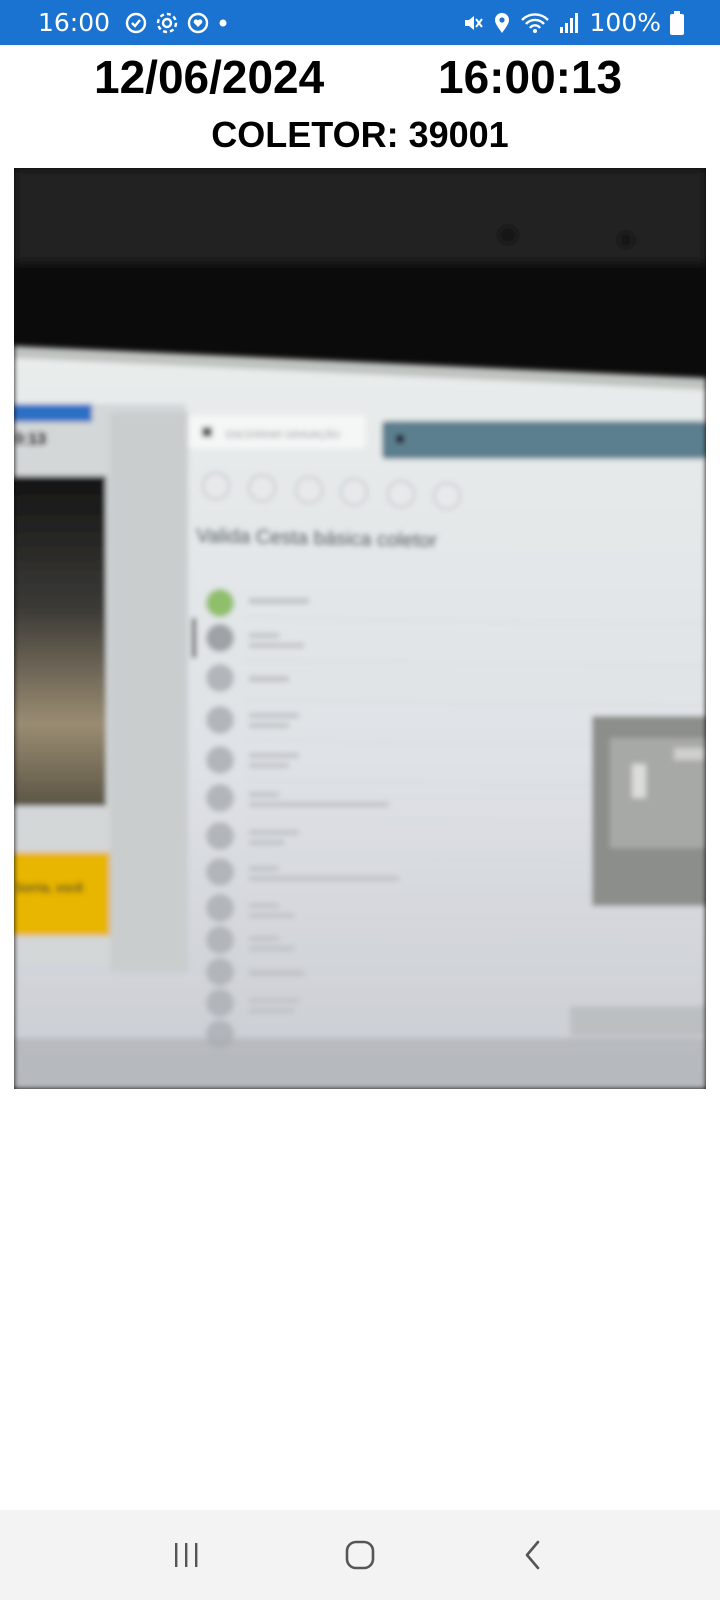 The width and height of the screenshot is (720, 1600). What do you see at coordinates (473, 23) in the screenshot?
I see `mute-icon` at bounding box center [473, 23].